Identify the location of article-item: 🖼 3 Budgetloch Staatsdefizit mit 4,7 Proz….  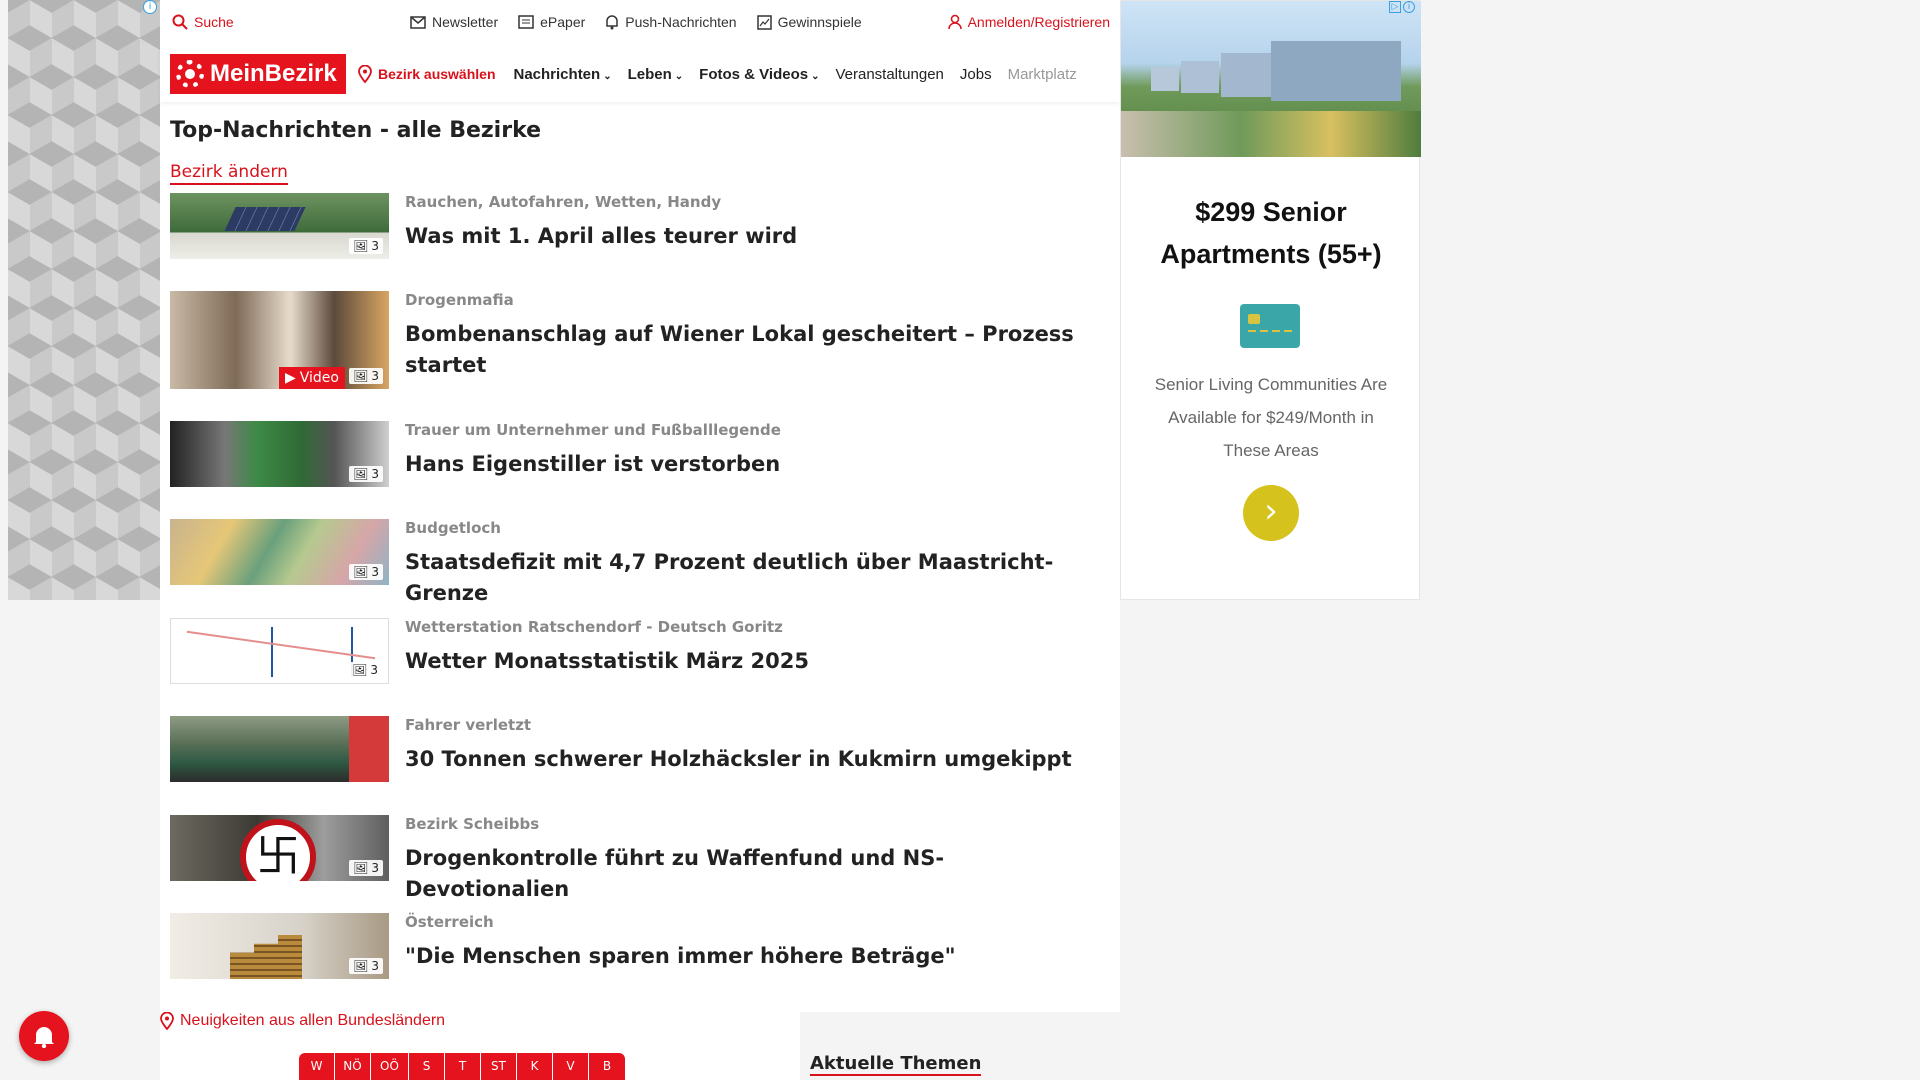
(640, 562).